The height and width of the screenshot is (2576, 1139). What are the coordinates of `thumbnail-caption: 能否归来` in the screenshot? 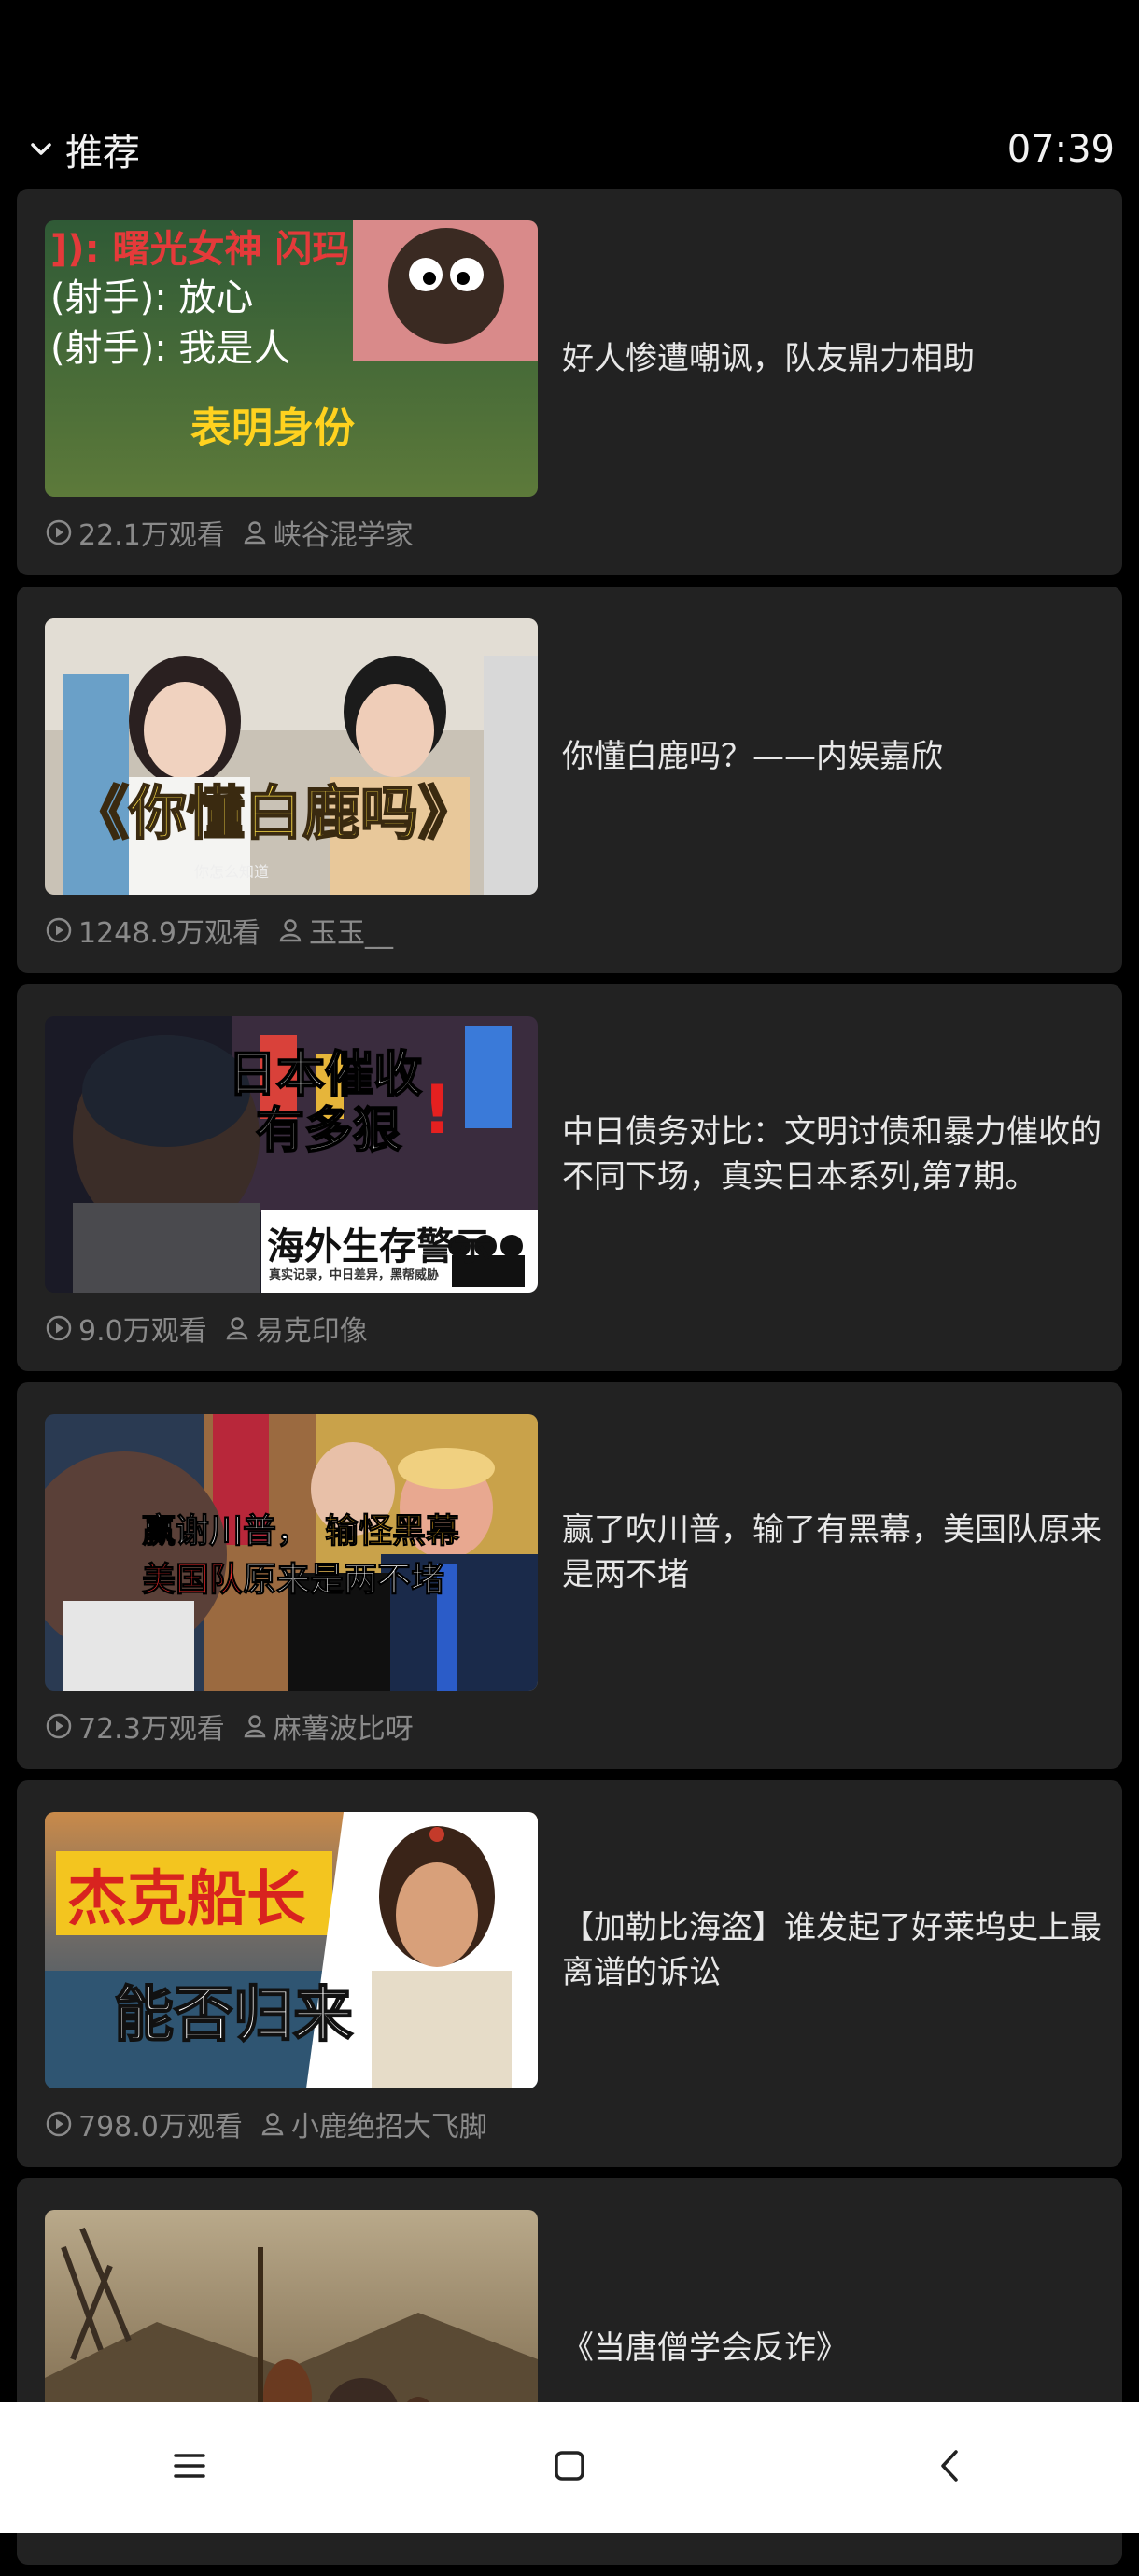 It's located at (234, 2015).